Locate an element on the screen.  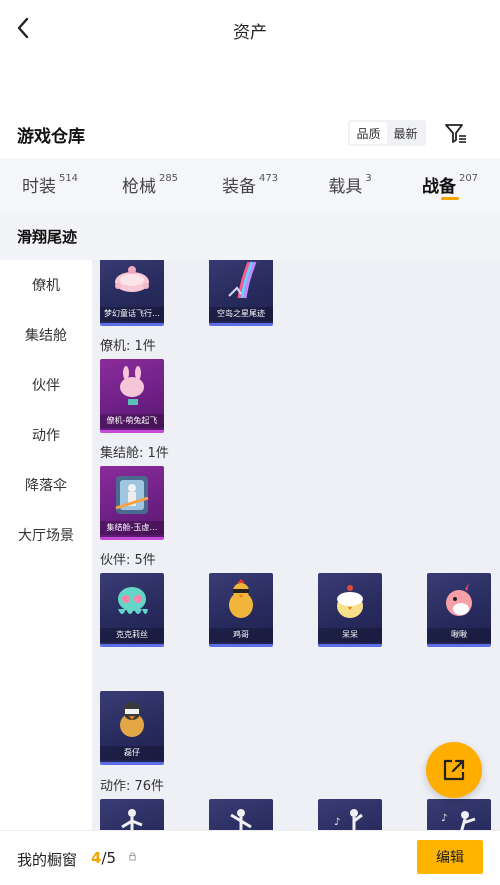
group-label-wingman: 僚机: 1件 is located at coordinates (128, 346).